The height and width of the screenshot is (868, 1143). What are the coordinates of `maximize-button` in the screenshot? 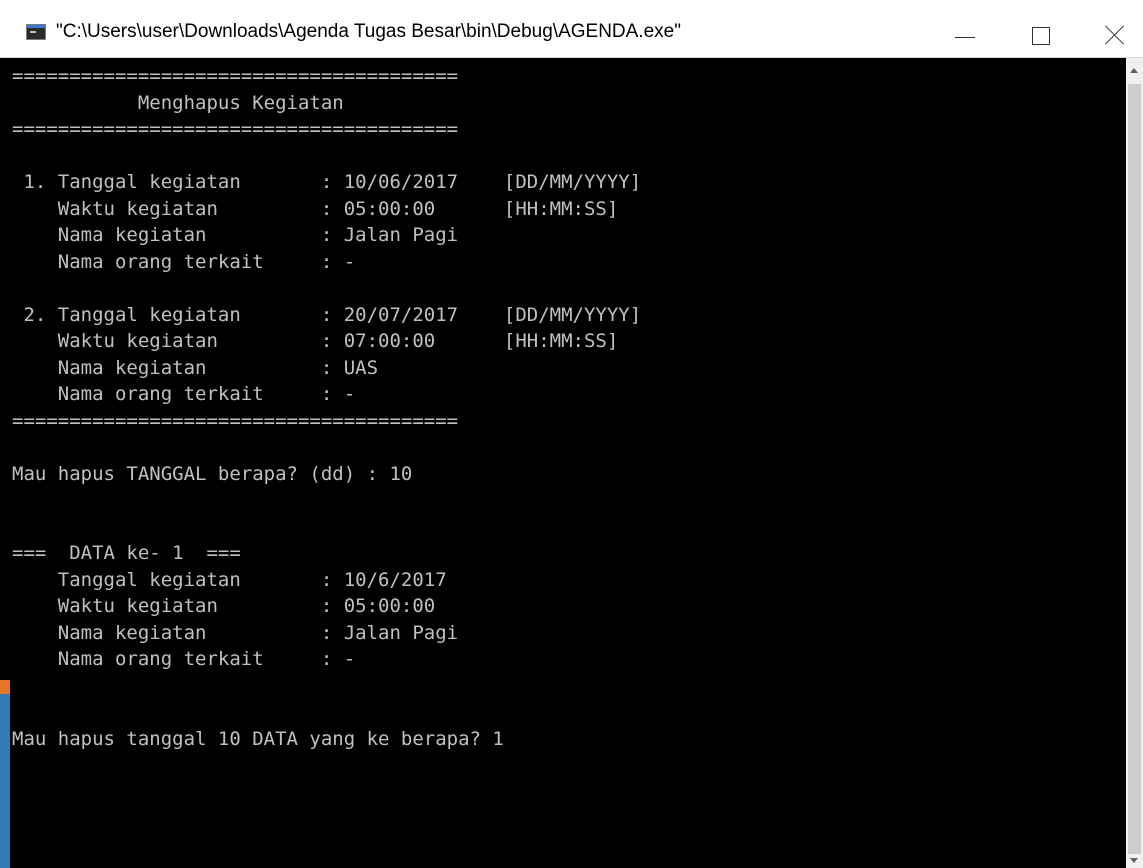 It's located at (1041, 31).